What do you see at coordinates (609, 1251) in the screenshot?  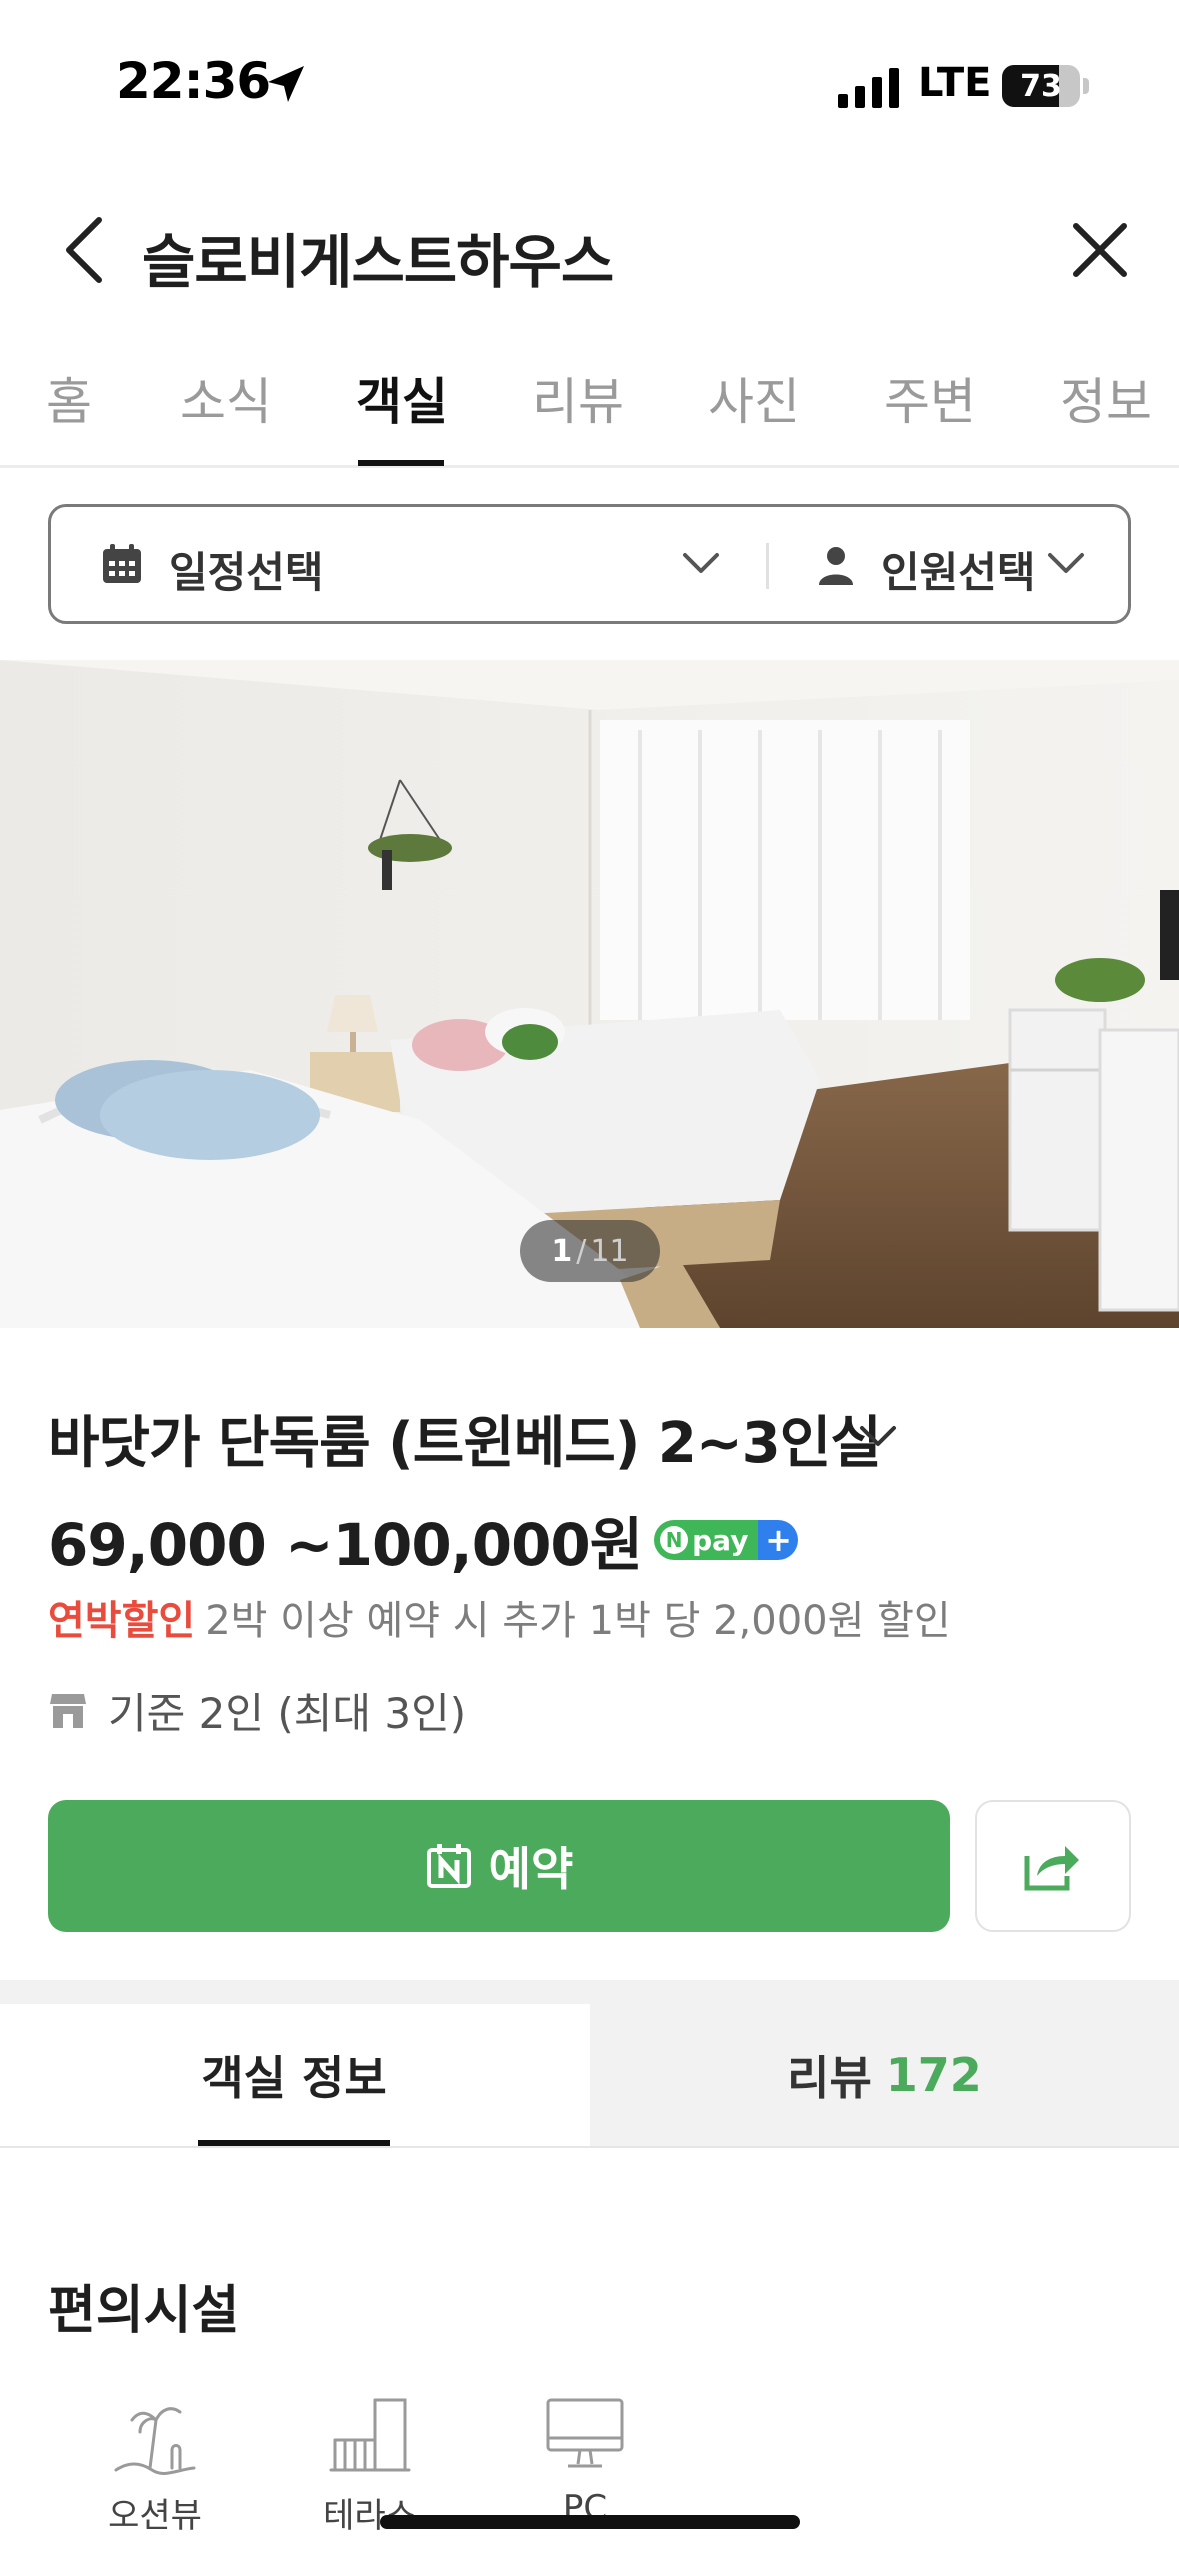 I see `photo-total: 11` at bounding box center [609, 1251].